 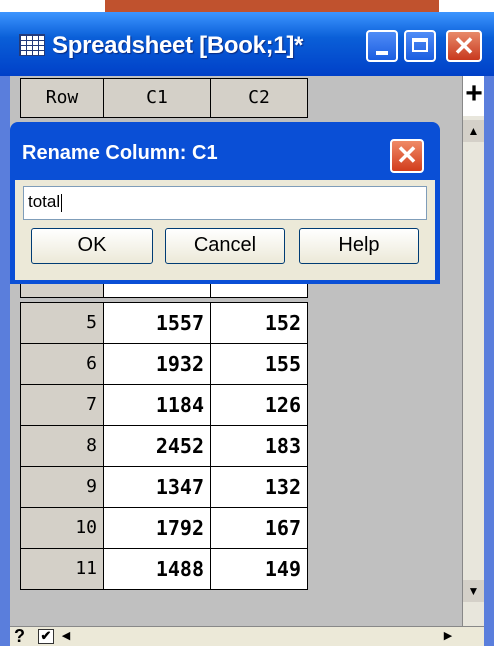 What do you see at coordinates (225, 246) in the screenshot?
I see `cancel-button: Cancel` at bounding box center [225, 246].